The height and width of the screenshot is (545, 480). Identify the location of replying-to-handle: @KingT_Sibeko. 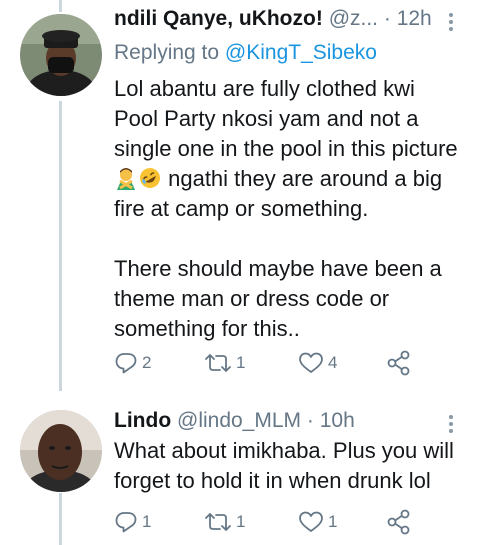
(301, 52).